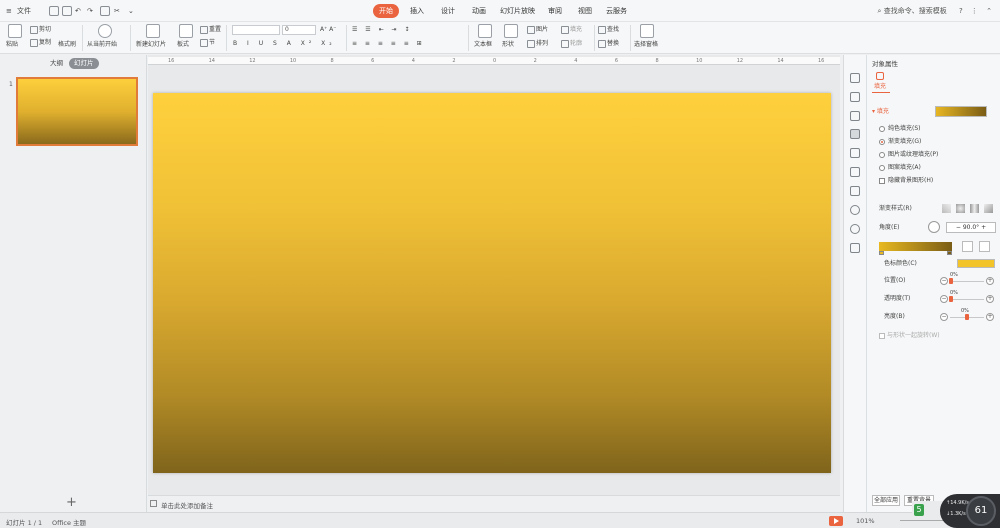 This screenshot has width=1000, height=528. What do you see at coordinates (284, 43) in the screenshot?
I see `font-style-buttons: B I U S A X² X₂` at bounding box center [284, 43].